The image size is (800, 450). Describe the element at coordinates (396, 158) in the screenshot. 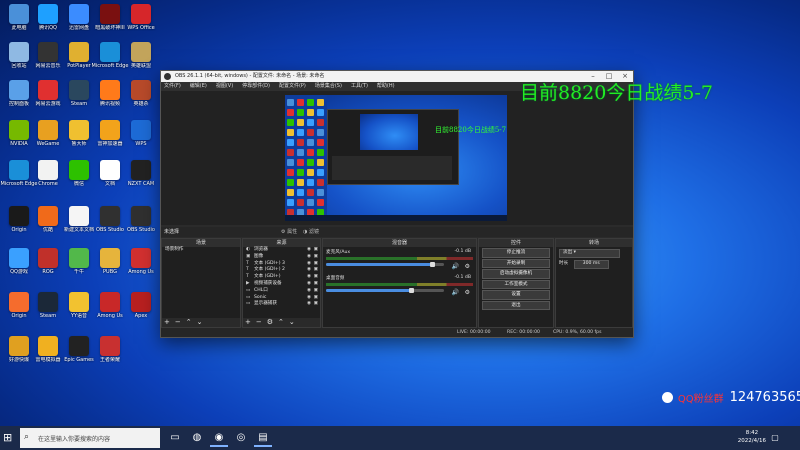

I see `preview-canvas: 目前8820今日战绩5-7` at that location.